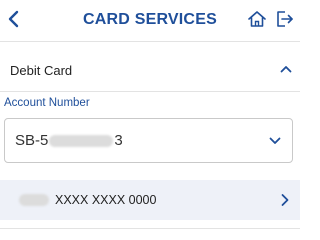 Image resolution: width=320 pixels, height=240 pixels. What do you see at coordinates (34, 200) in the screenshot?
I see `masked-card-prefix` at bounding box center [34, 200].